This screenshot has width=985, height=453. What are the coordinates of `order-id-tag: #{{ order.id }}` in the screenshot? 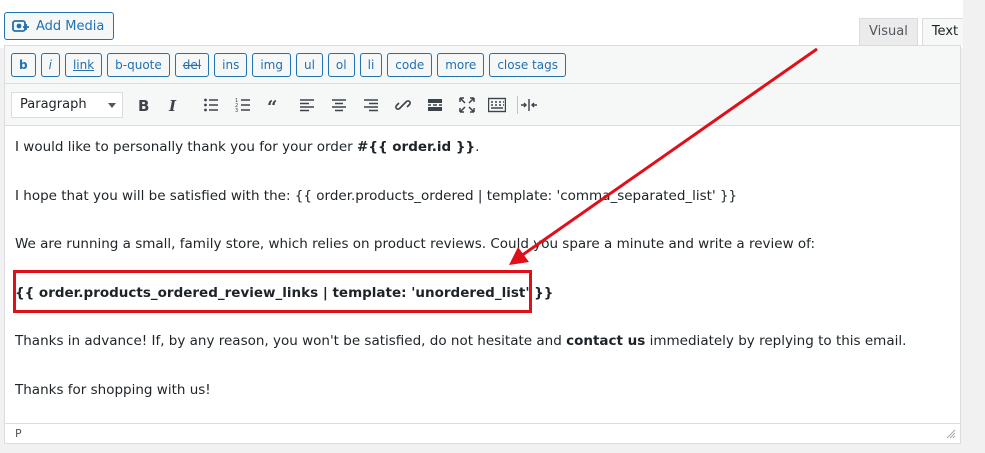 It's located at (416, 147).